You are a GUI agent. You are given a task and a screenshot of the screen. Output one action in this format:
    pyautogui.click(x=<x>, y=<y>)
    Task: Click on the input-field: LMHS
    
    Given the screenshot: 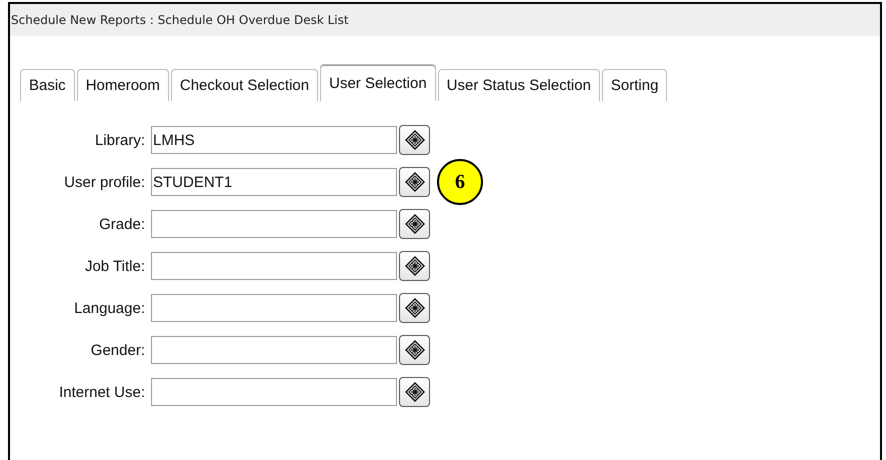 What is the action you would take?
    pyautogui.click(x=274, y=140)
    